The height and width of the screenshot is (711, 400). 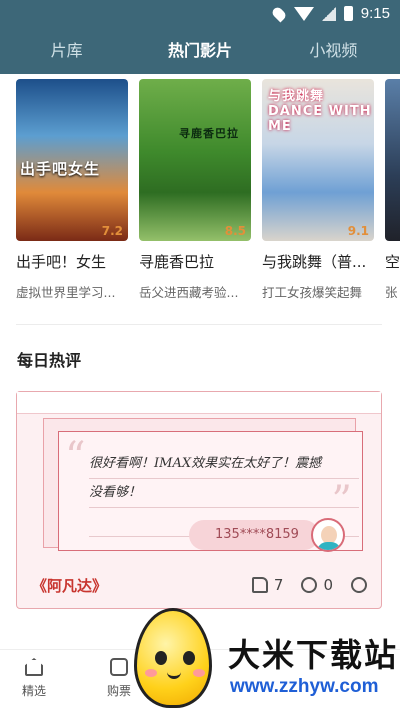 What do you see at coordinates (392, 261) in the screenshot?
I see `movie-title: 空` at bounding box center [392, 261].